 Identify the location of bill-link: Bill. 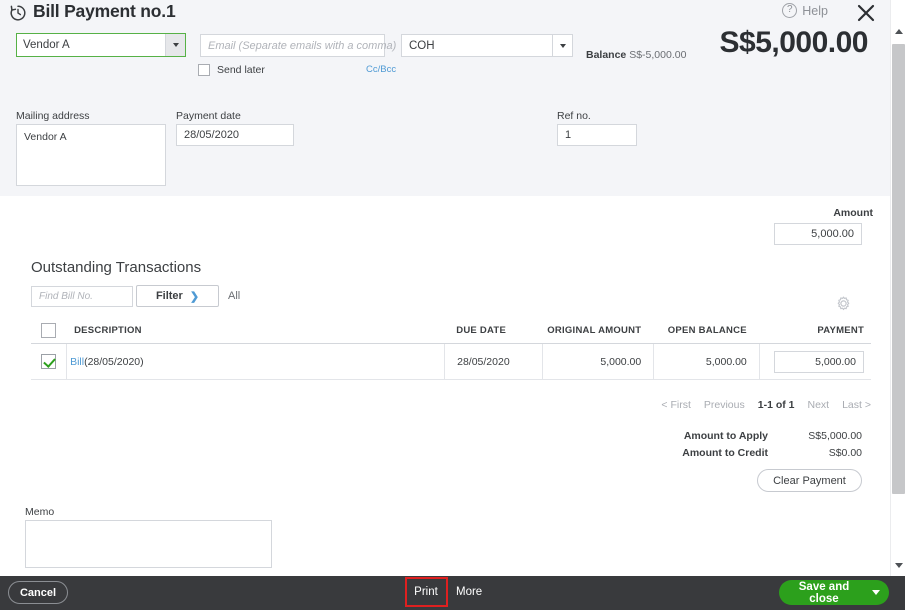
(77, 362).